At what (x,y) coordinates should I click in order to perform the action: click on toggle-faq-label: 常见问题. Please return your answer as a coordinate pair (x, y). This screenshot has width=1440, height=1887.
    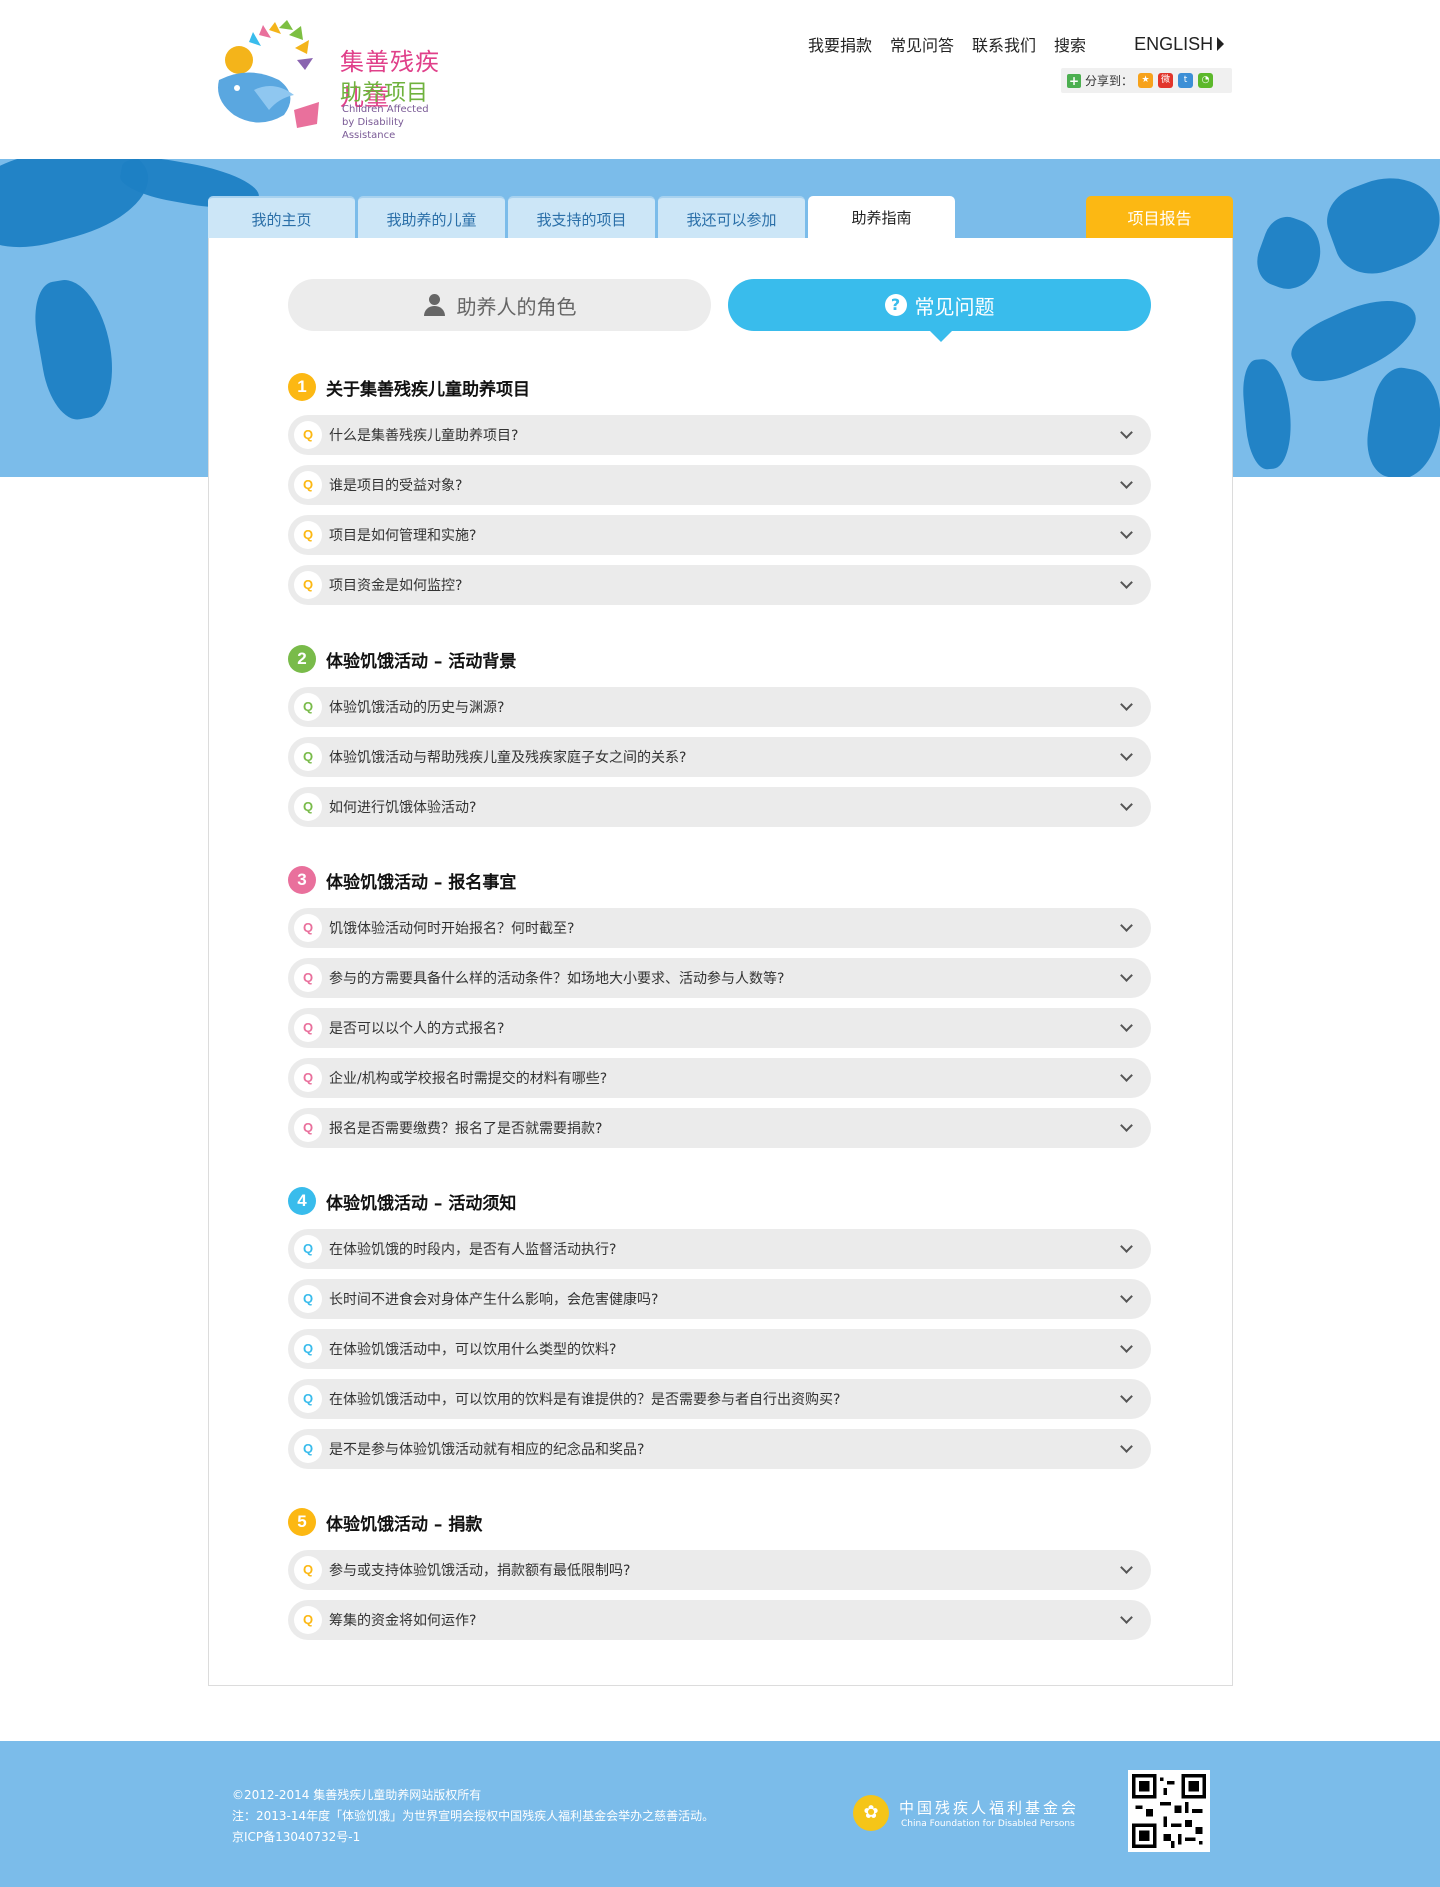
    Looking at the image, I should click on (954, 306).